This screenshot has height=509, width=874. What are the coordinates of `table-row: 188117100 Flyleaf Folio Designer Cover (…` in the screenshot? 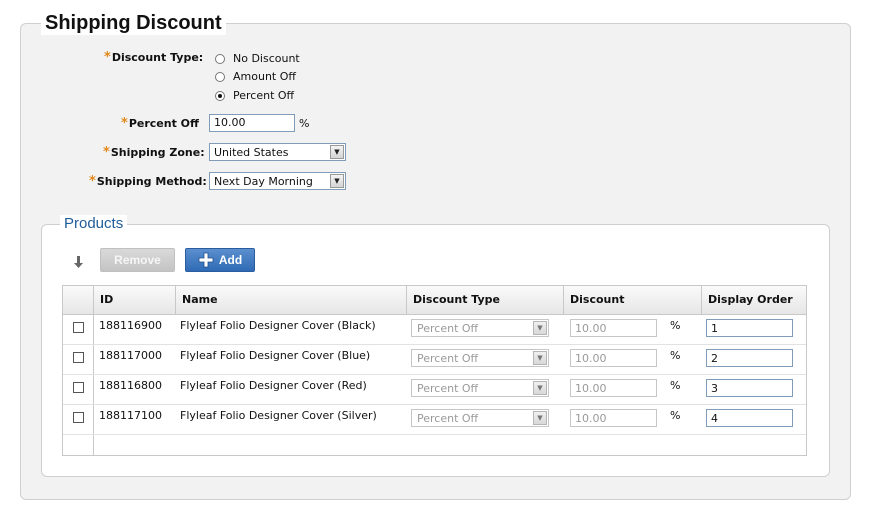 It's located at (434, 419).